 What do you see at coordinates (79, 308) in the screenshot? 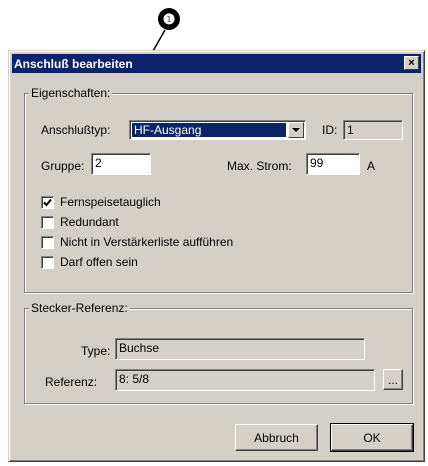
I see `plug-reference-group-legend: Stecker-Referenz:` at bounding box center [79, 308].